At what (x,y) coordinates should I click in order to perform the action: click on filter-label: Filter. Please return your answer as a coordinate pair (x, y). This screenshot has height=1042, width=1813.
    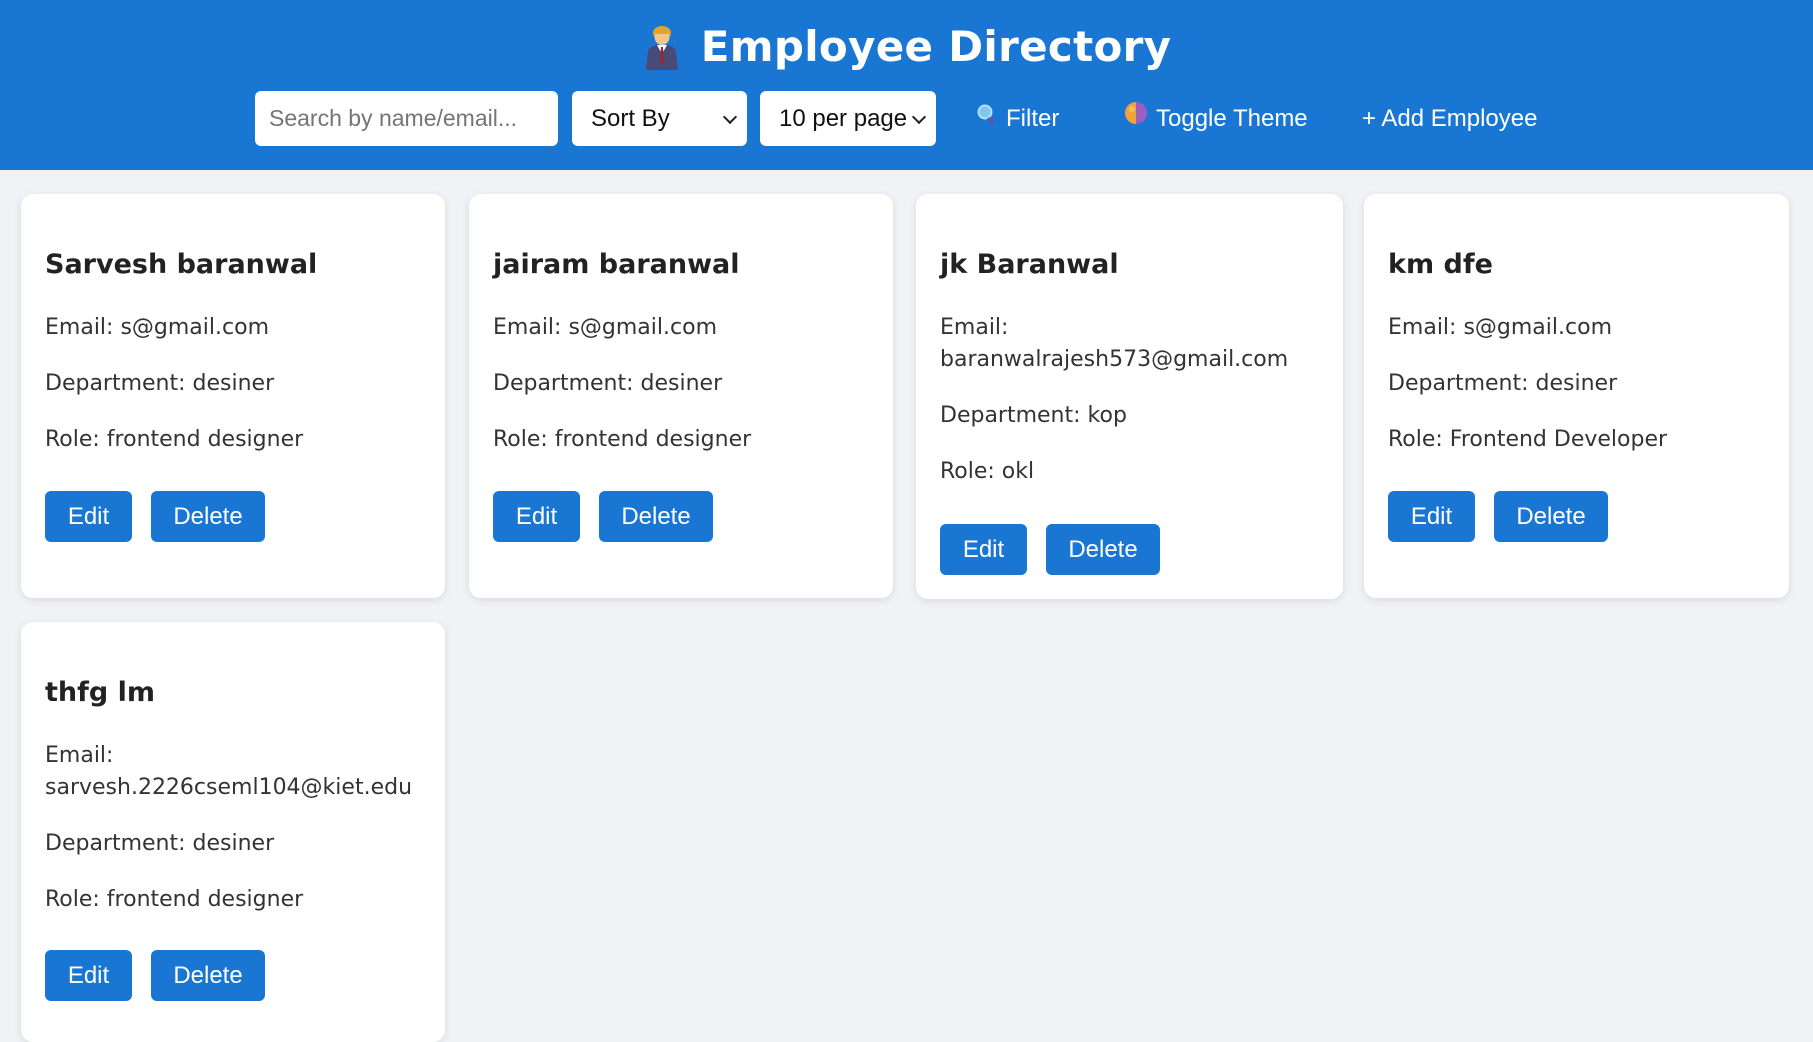
    Looking at the image, I should click on (1033, 118).